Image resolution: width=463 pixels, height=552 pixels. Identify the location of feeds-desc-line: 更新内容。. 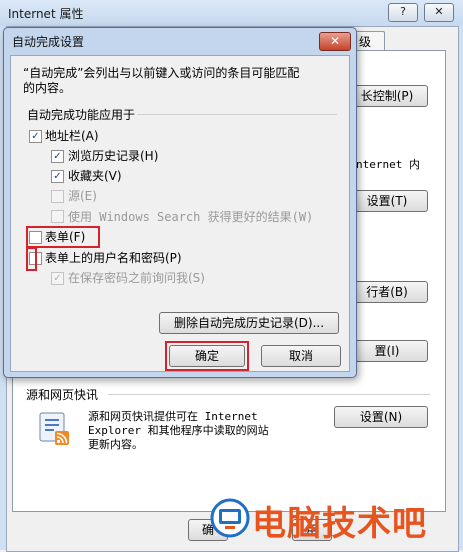
(115, 444).